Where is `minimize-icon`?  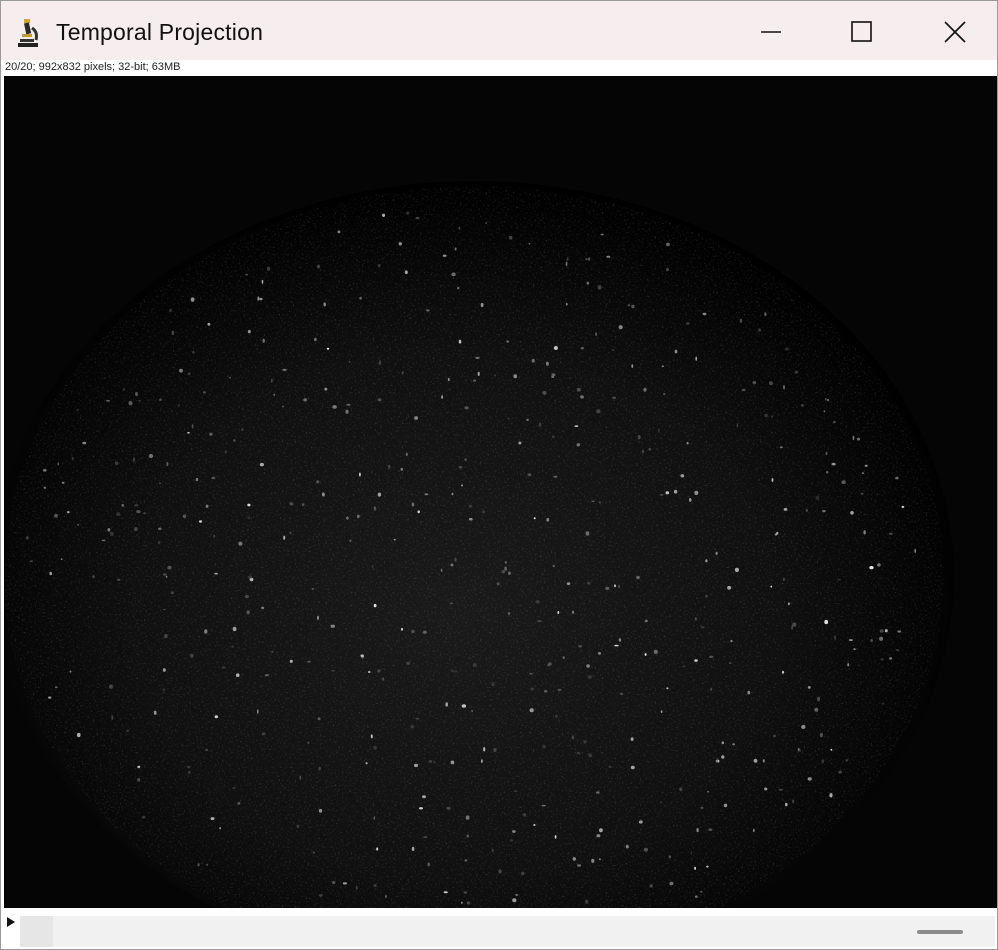
minimize-icon is located at coordinates (771, 32).